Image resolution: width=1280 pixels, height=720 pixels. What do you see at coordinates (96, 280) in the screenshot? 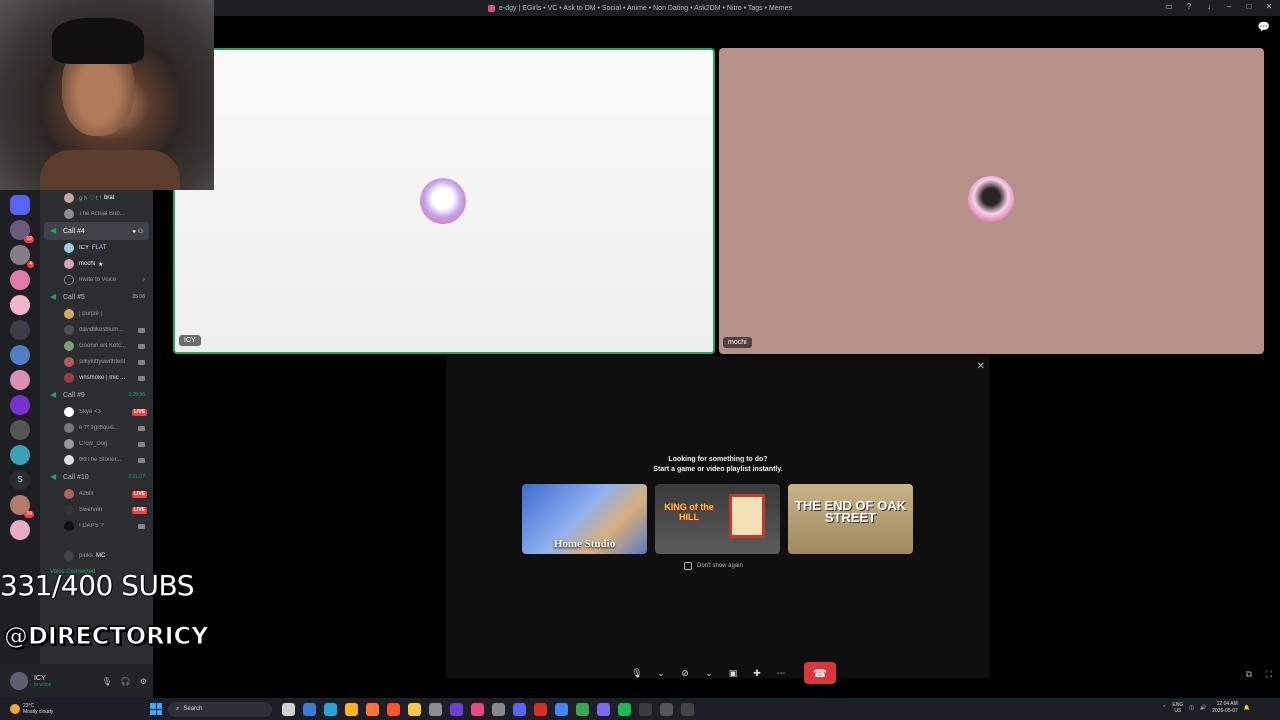
I see `invite-to-voice: Invite to Voice ›` at bounding box center [96, 280].